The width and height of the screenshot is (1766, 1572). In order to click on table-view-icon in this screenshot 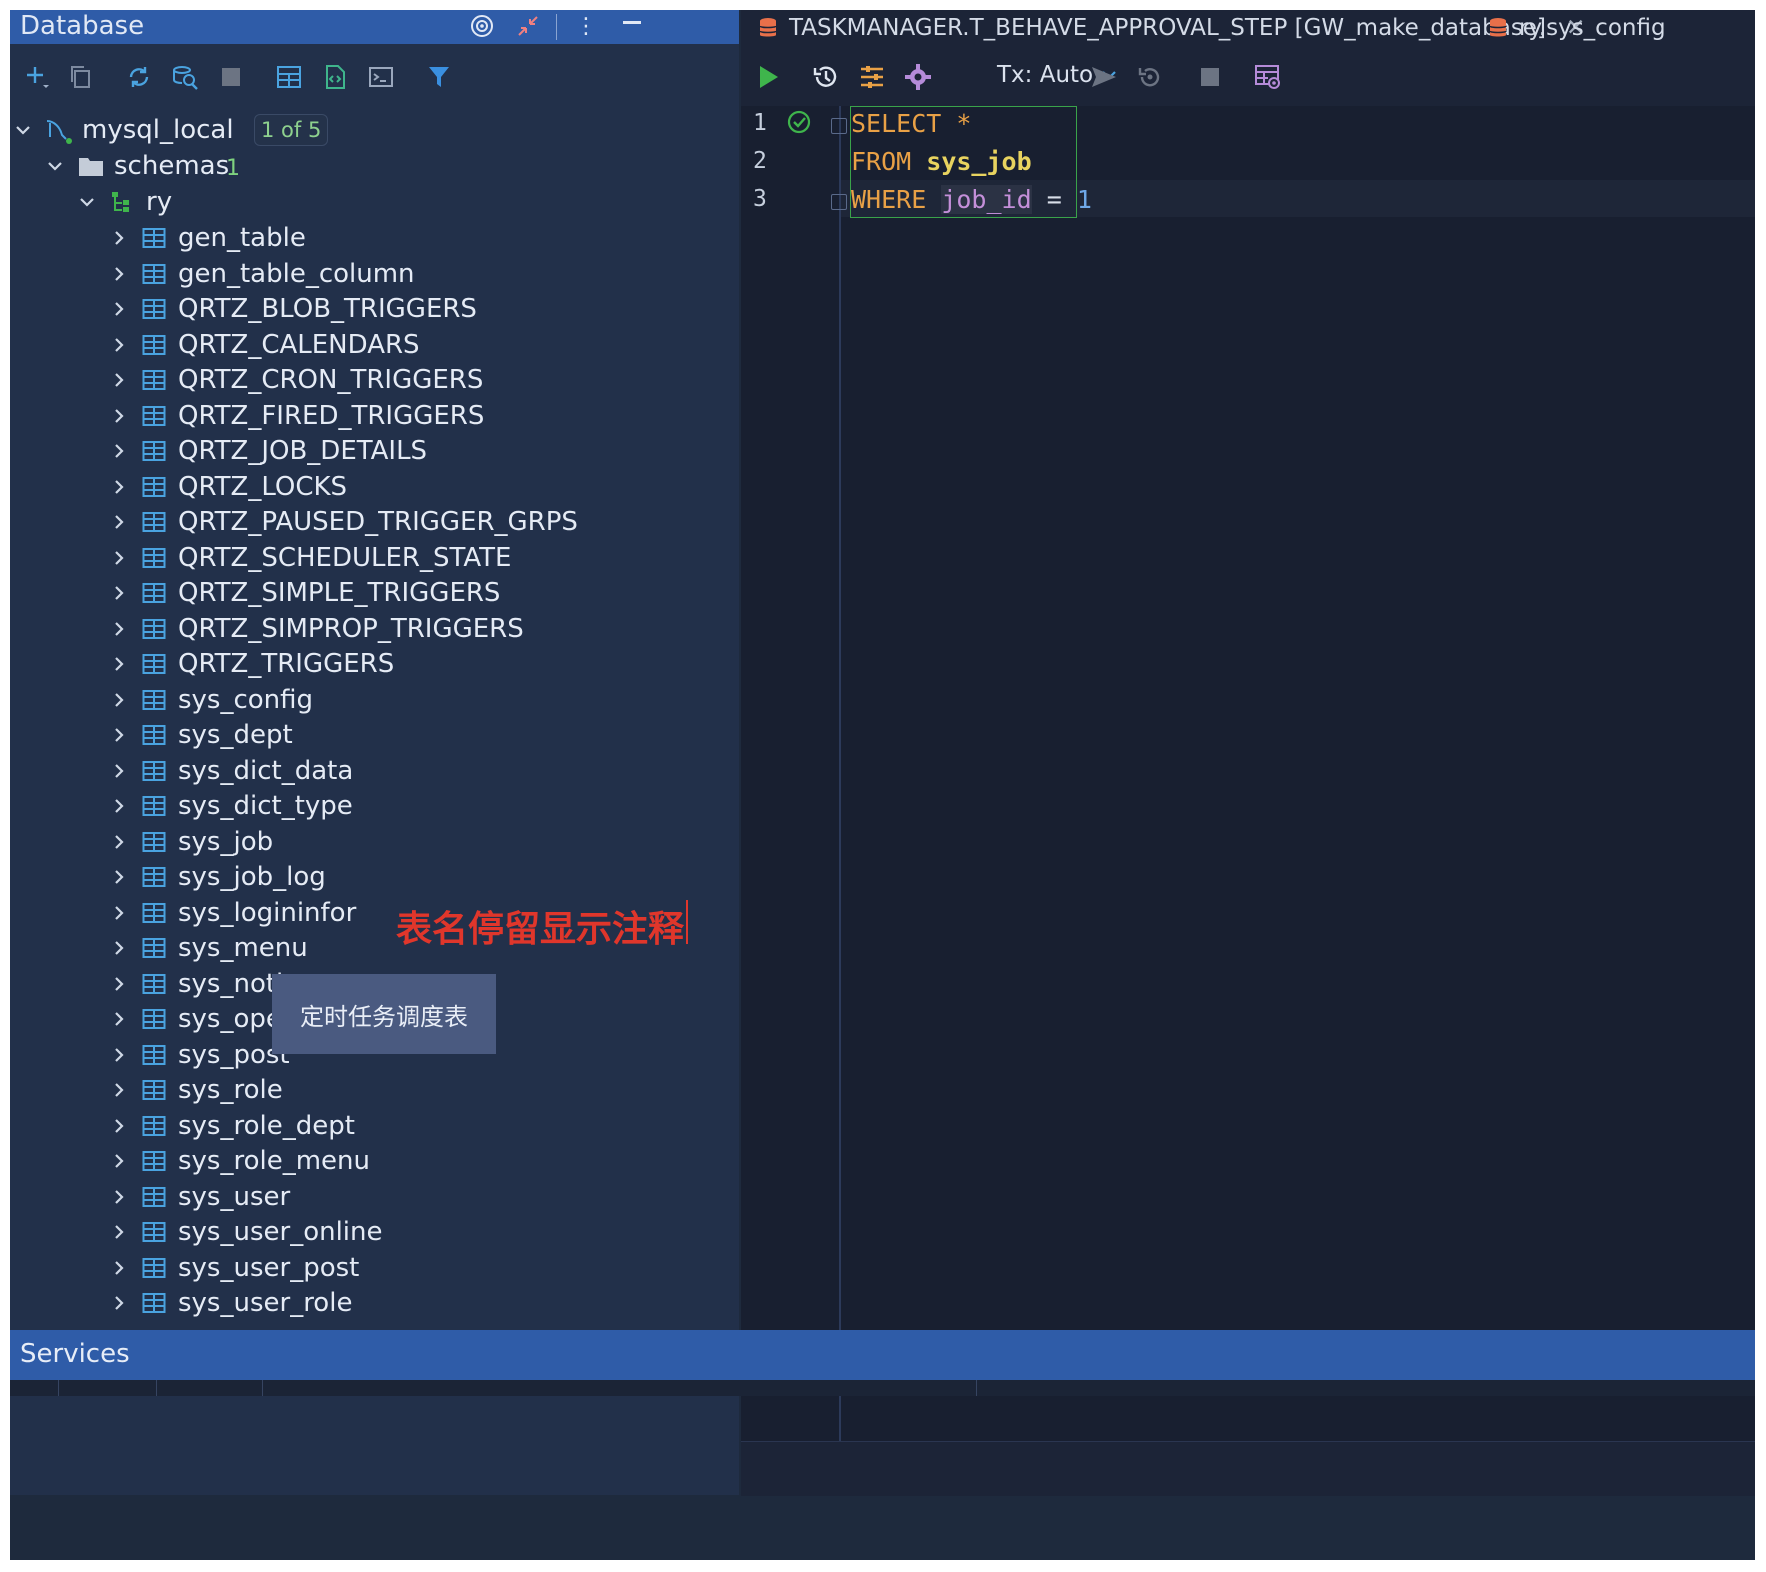, I will do `click(289, 77)`.